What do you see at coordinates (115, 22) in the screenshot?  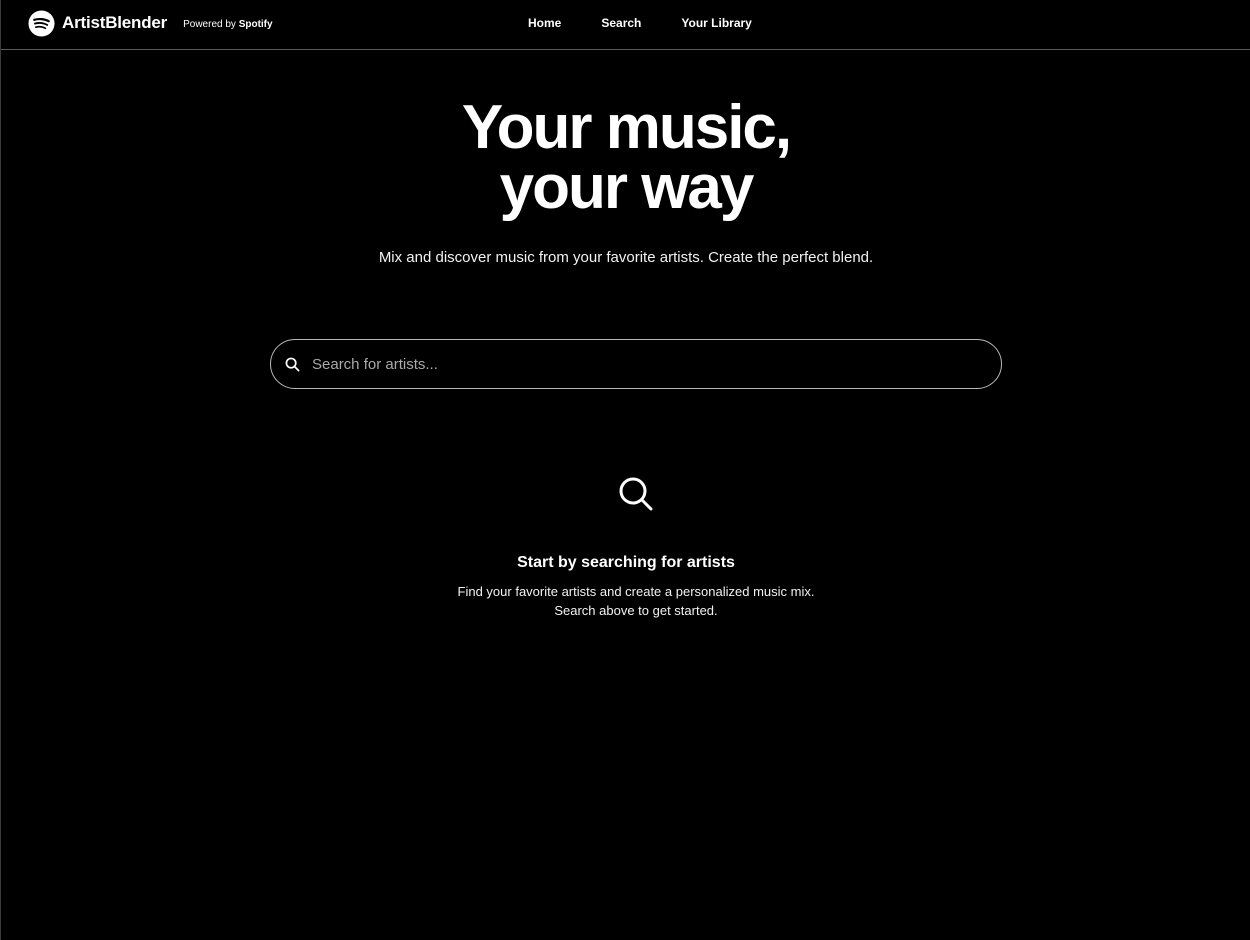 I see `brand-name: ArtistBlender` at bounding box center [115, 22].